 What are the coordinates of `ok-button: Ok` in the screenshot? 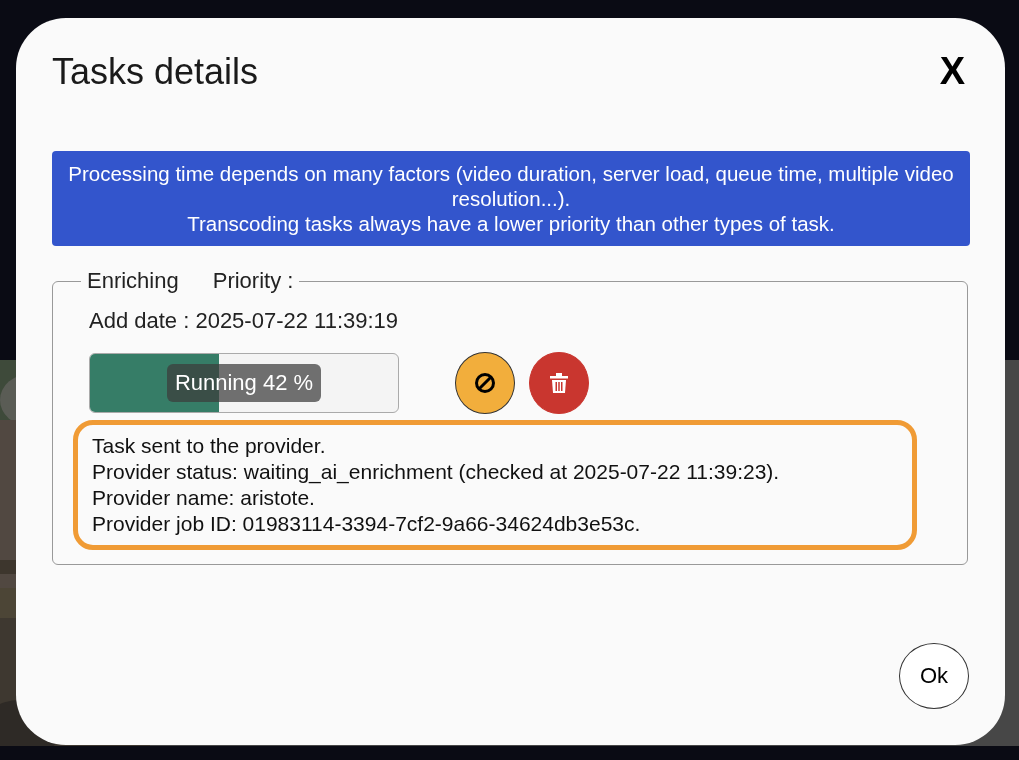 It's located at (934, 676).